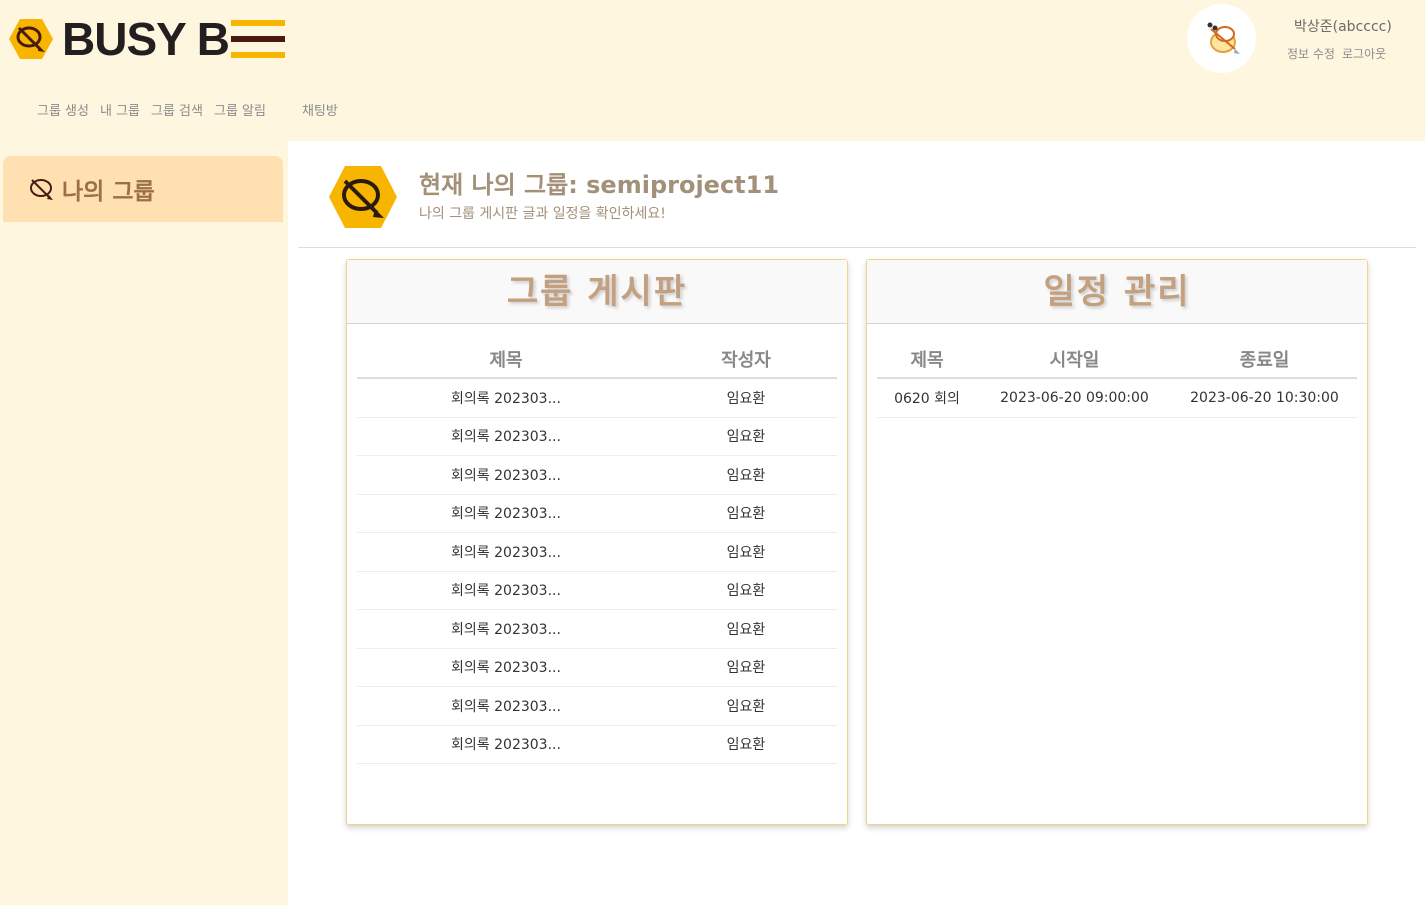 The width and height of the screenshot is (1425, 905). I want to click on event-end: 2023-06-20 10:30:00, so click(1264, 397).